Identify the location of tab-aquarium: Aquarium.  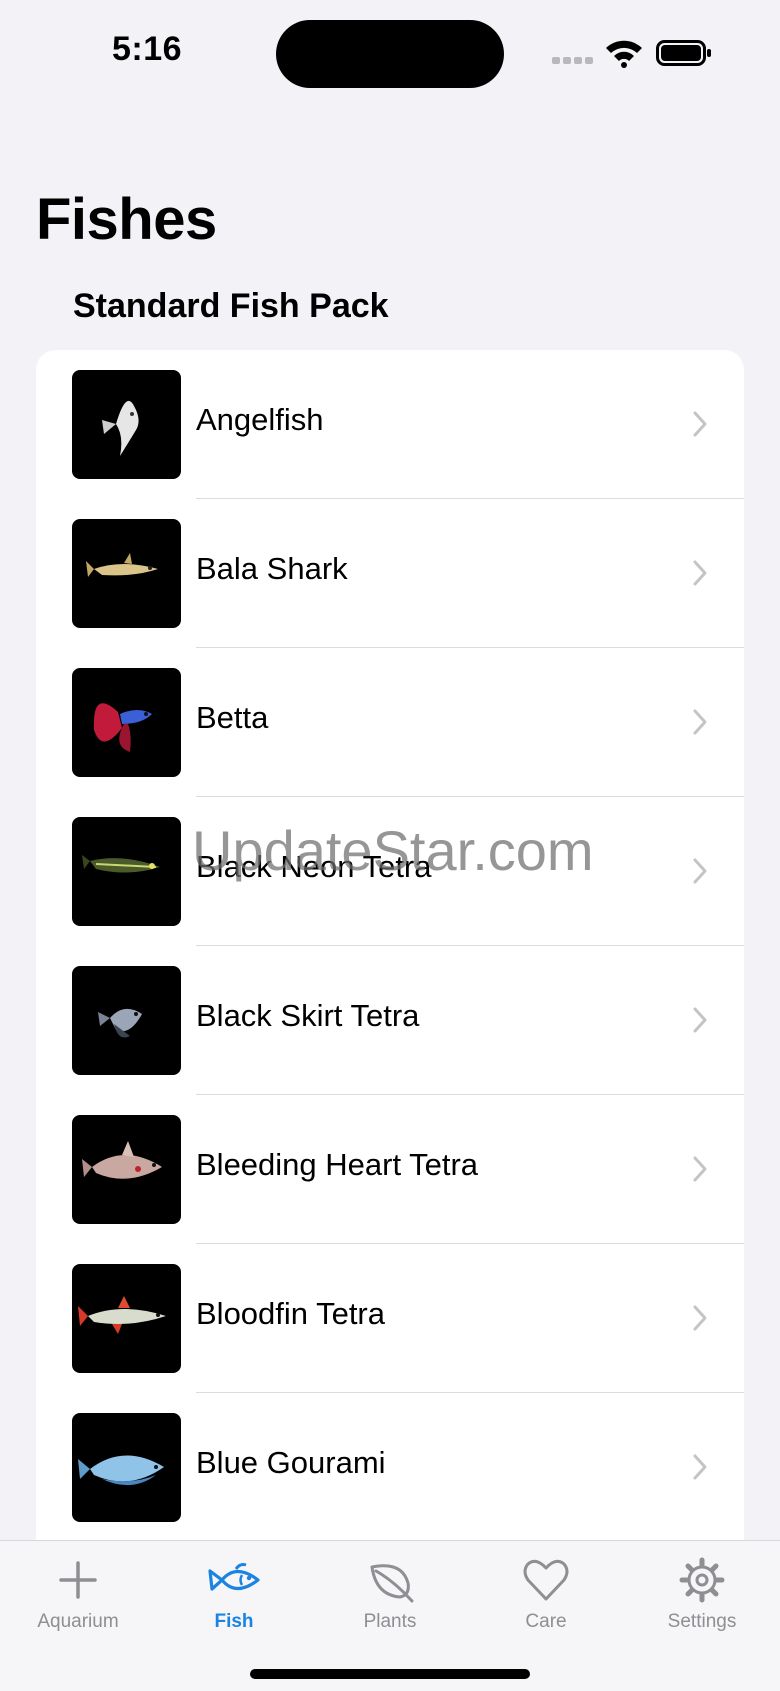
(78, 1600).